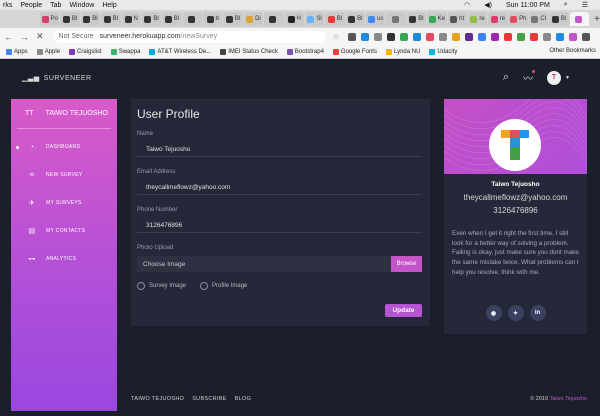 The image size is (600, 416). What do you see at coordinates (109, 5) in the screenshot?
I see `os-menu-item: Help` at bounding box center [109, 5].